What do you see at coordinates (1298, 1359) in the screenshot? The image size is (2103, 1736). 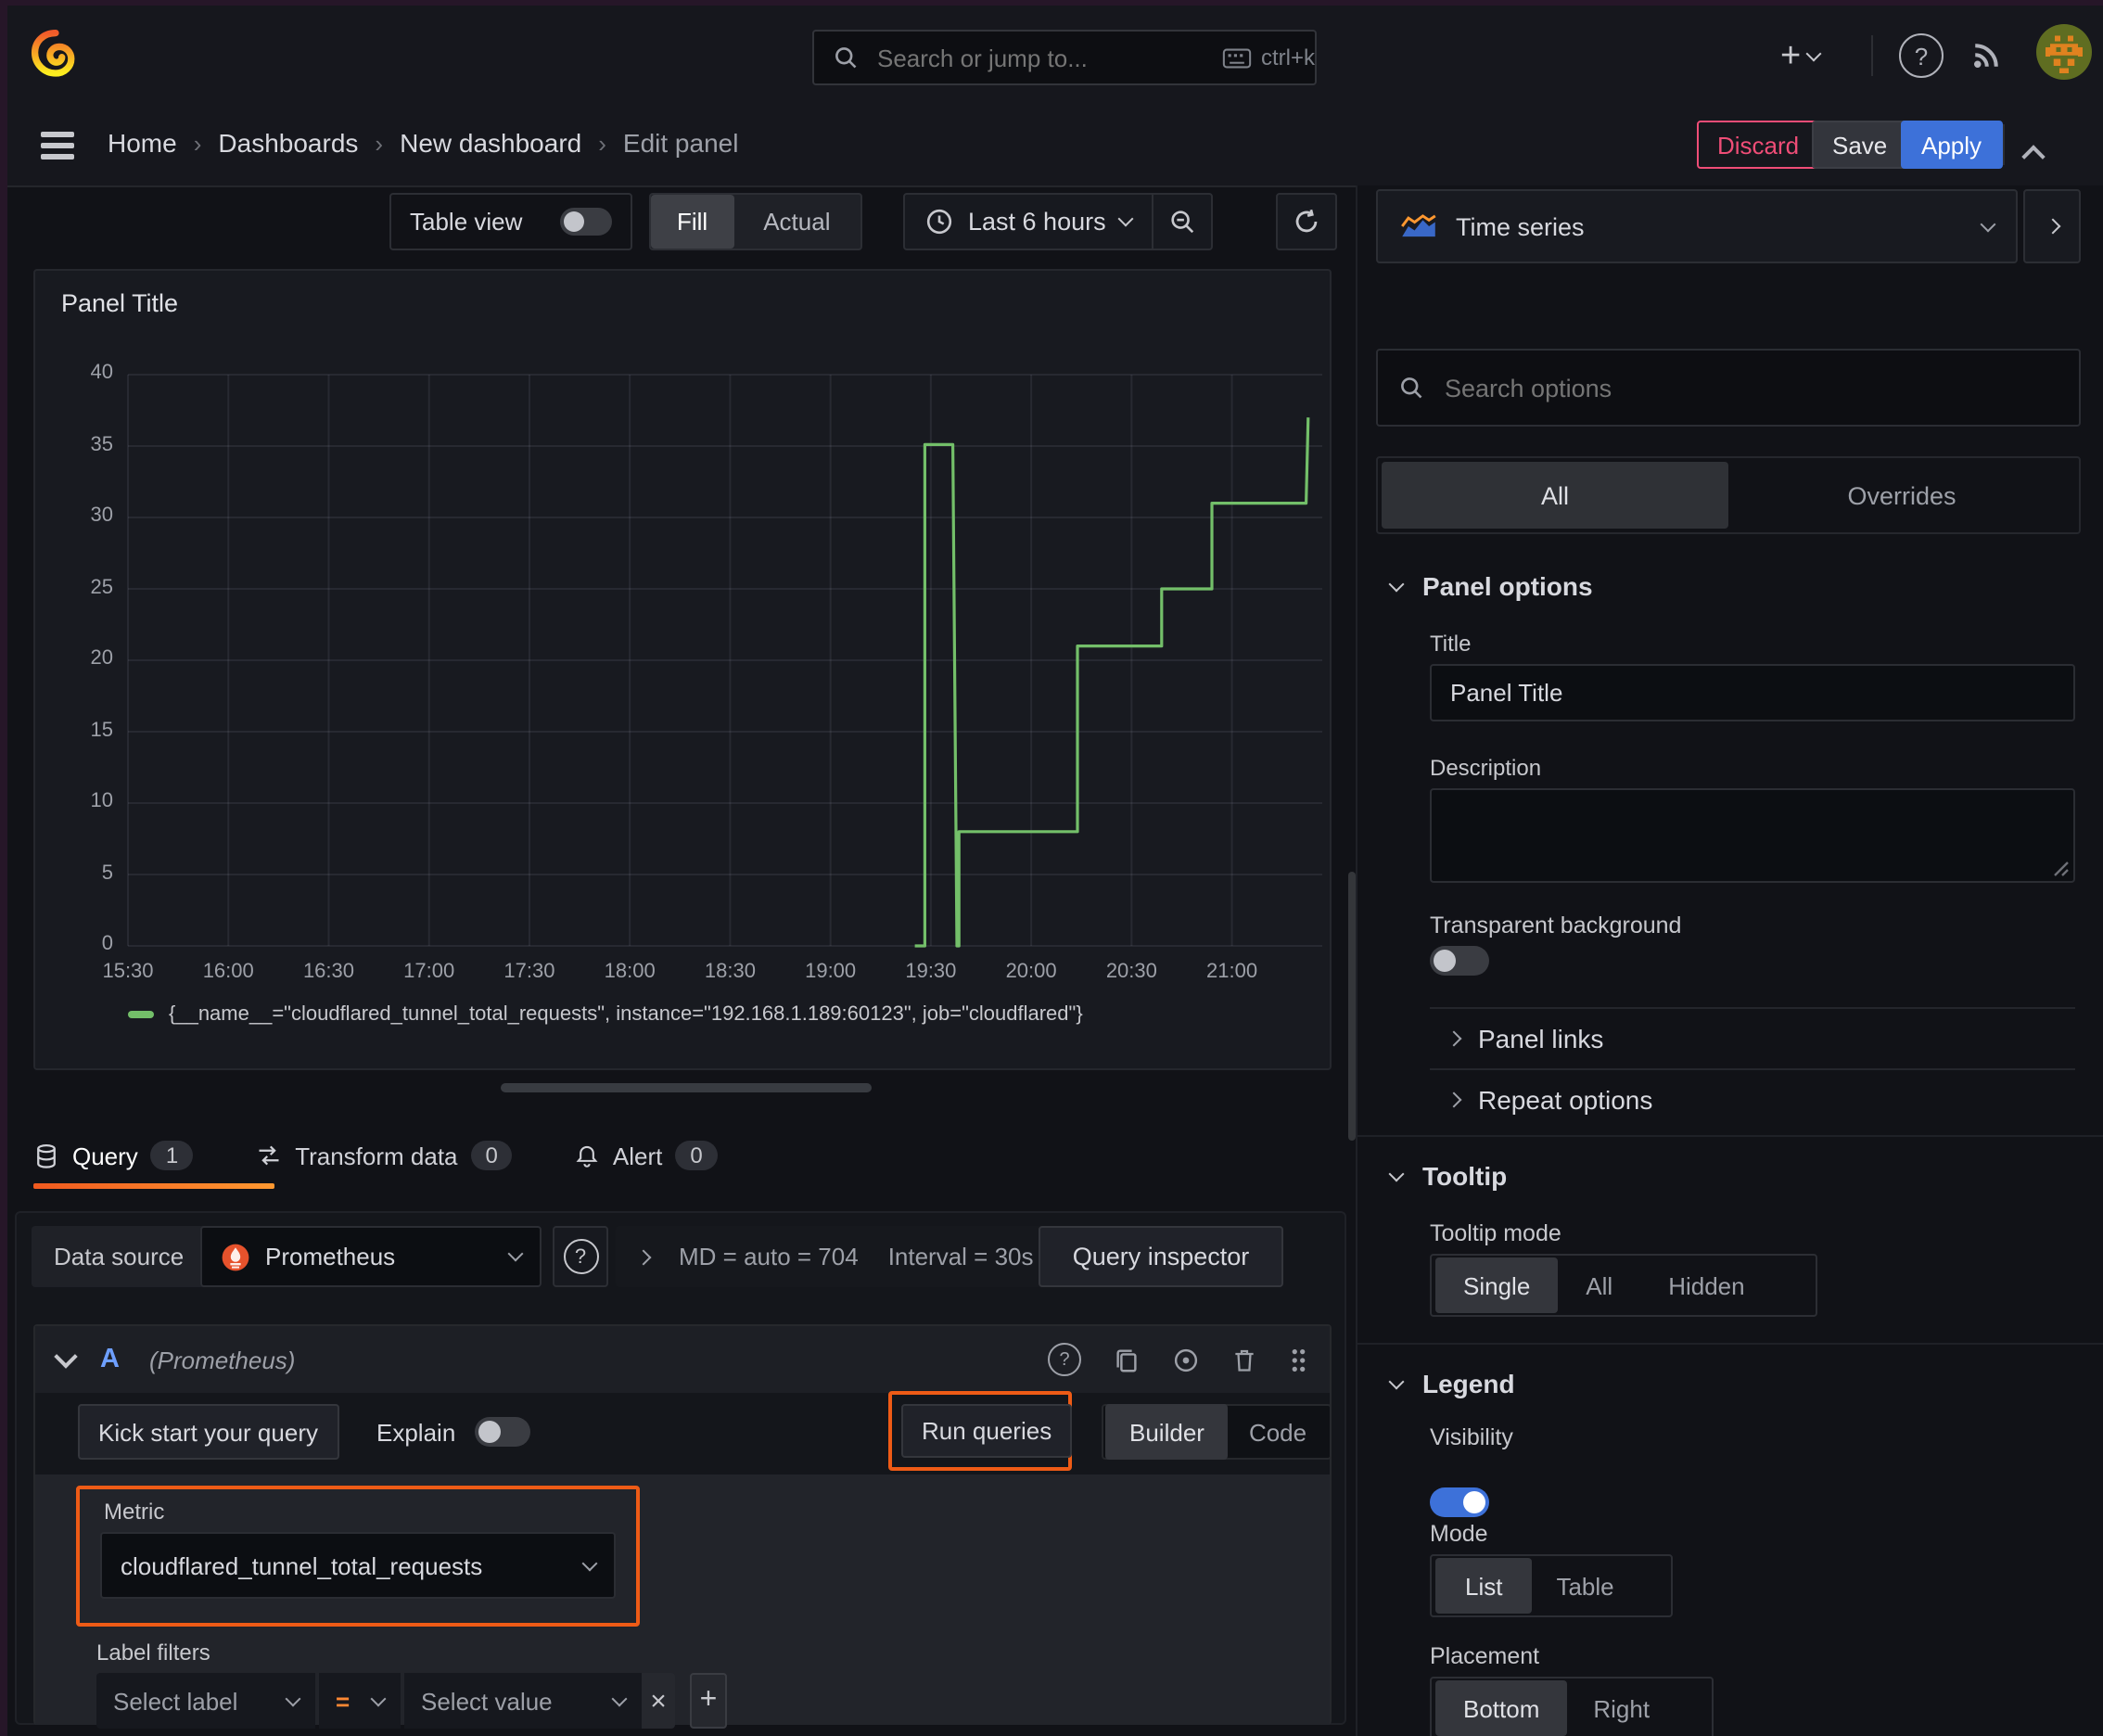 I see `drag-handle-icon` at bounding box center [1298, 1359].